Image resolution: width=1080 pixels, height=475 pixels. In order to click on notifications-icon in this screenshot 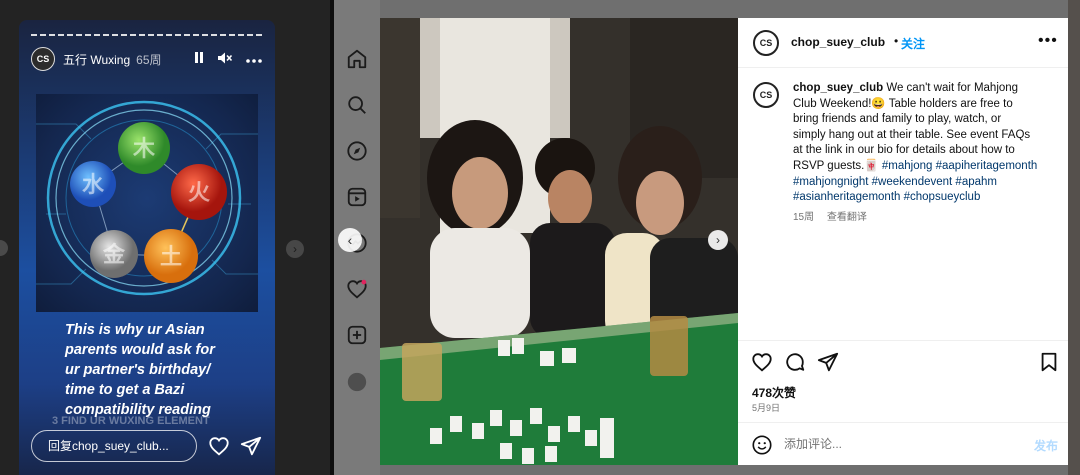, I will do `click(357, 289)`.